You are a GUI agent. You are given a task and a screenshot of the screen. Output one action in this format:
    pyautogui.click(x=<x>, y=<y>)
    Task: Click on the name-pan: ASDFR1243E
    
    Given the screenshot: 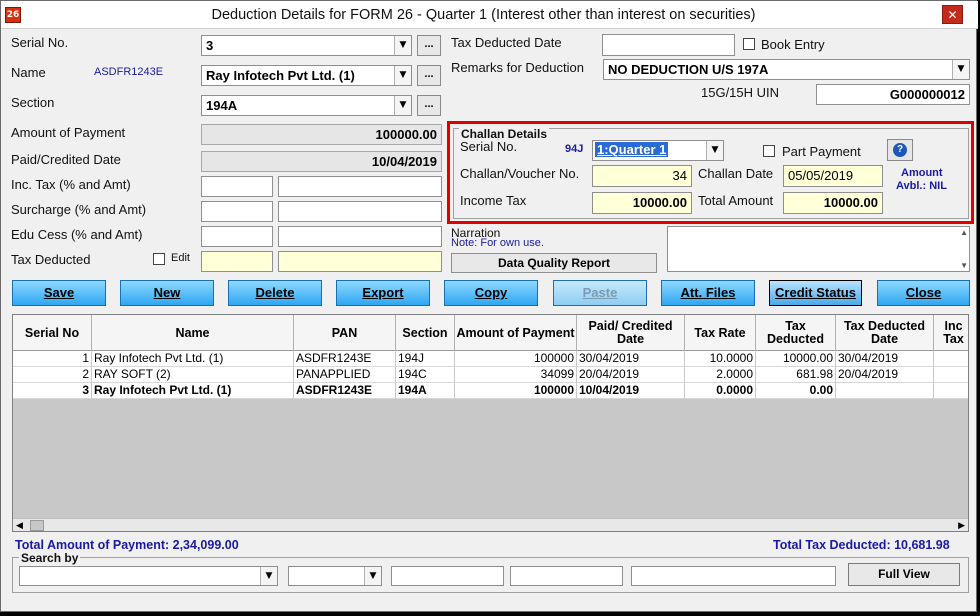 What is the action you would take?
    pyautogui.click(x=129, y=72)
    